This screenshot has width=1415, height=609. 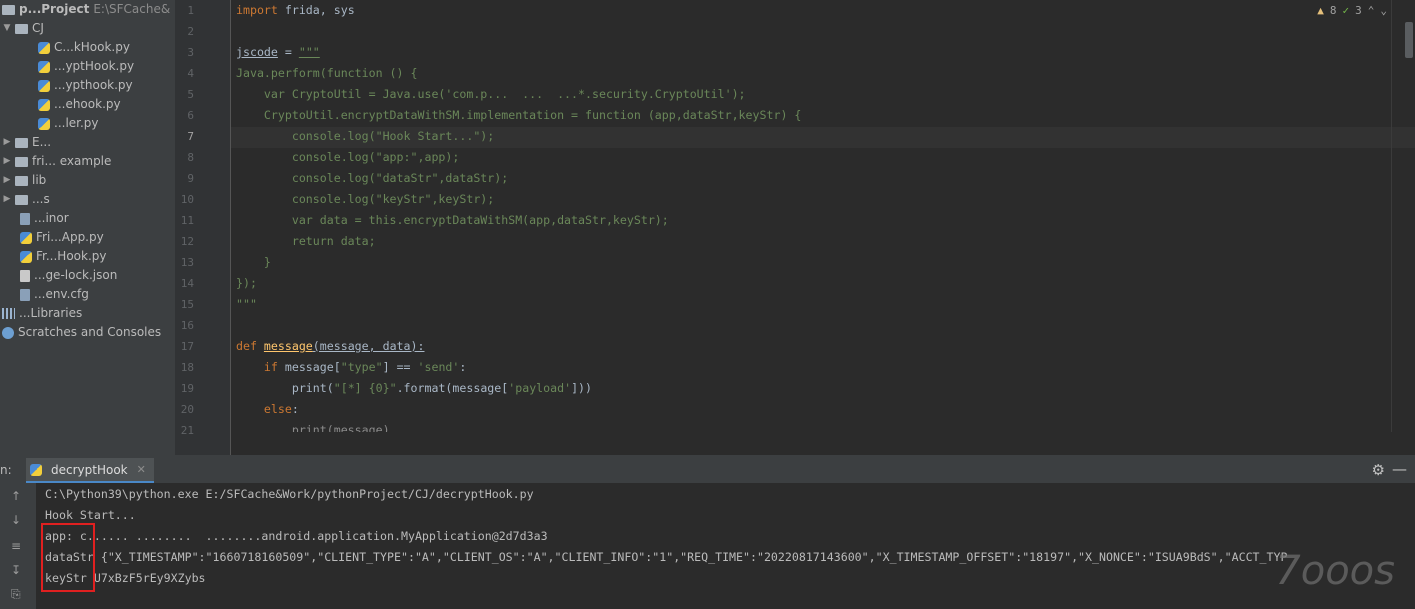 What do you see at coordinates (76, 123) in the screenshot?
I see `file-label: ...ler.py` at bounding box center [76, 123].